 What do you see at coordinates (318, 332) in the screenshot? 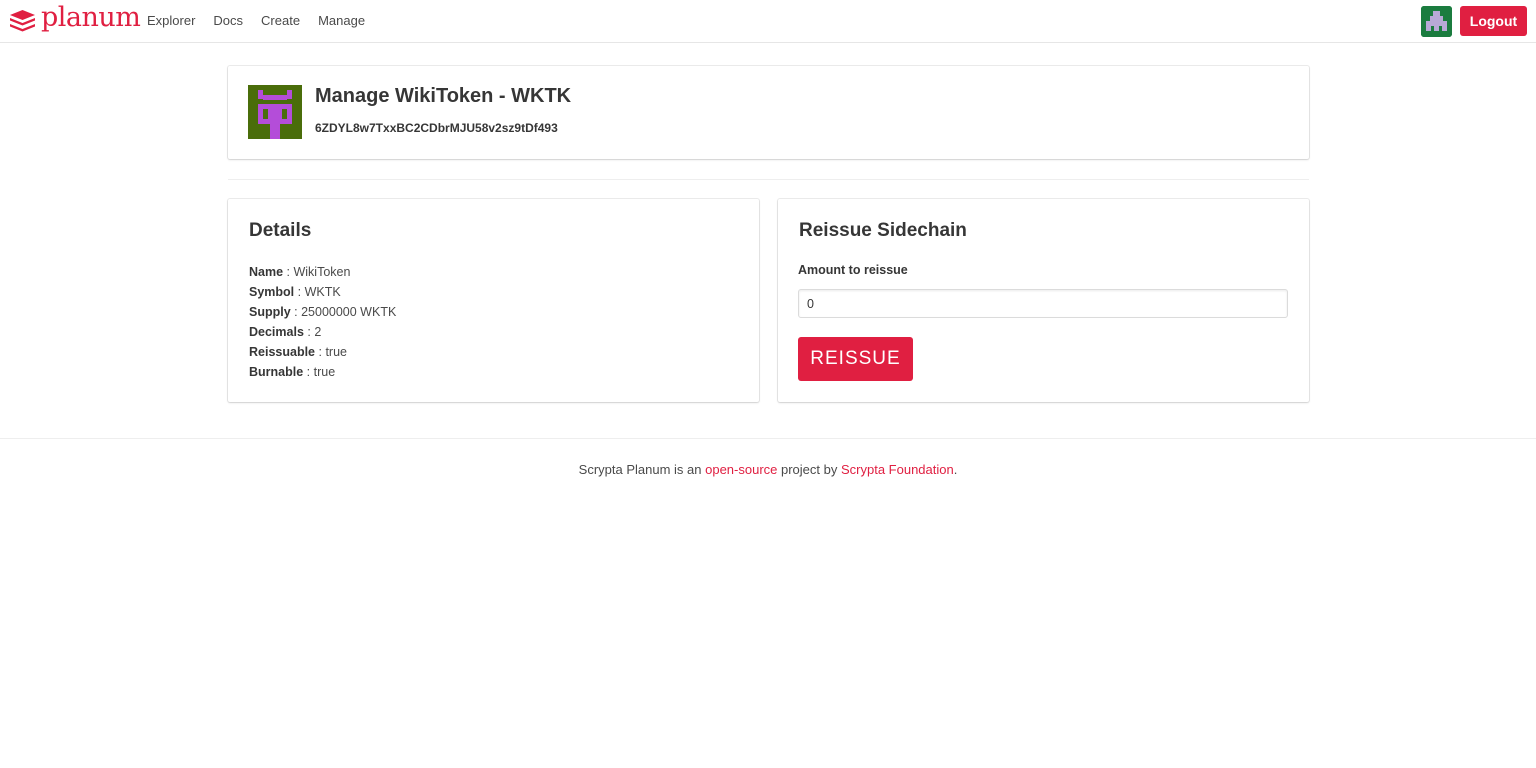
I see `detail-value: 2` at bounding box center [318, 332].